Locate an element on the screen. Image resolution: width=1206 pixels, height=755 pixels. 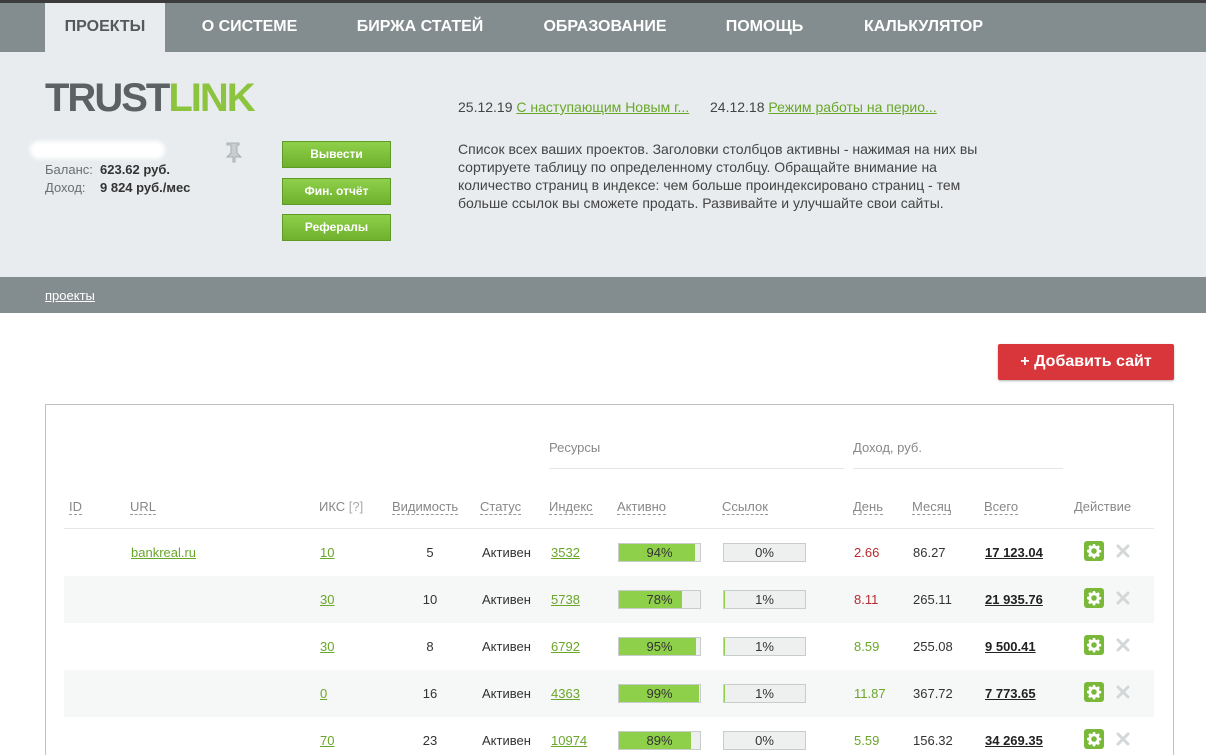
index-link: 4363 is located at coordinates (565, 693).